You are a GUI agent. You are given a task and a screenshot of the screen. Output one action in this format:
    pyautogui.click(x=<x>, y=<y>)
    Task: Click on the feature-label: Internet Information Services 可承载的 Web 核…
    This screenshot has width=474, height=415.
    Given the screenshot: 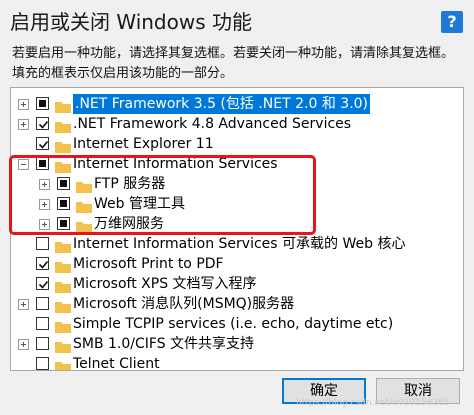 What is the action you would take?
    pyautogui.click(x=239, y=244)
    